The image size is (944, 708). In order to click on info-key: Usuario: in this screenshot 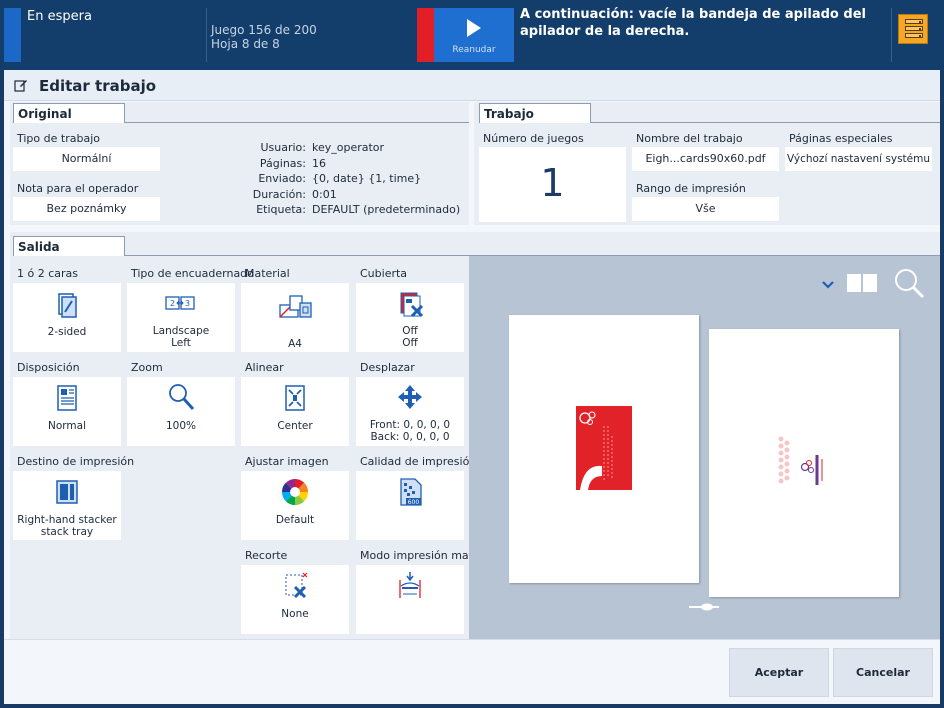, I will do `click(283, 147)`.